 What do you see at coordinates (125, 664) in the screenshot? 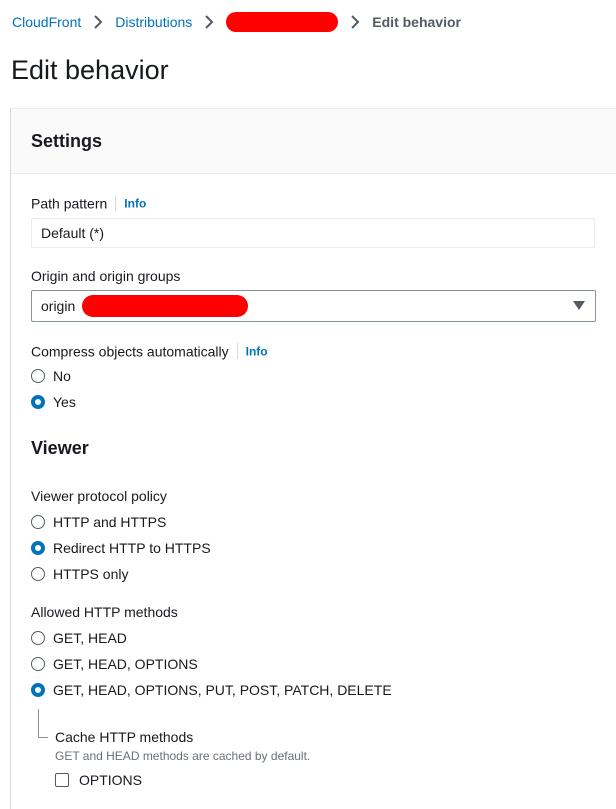
I see `methods-option-label: GET, HEAD, OPTIONS` at bounding box center [125, 664].